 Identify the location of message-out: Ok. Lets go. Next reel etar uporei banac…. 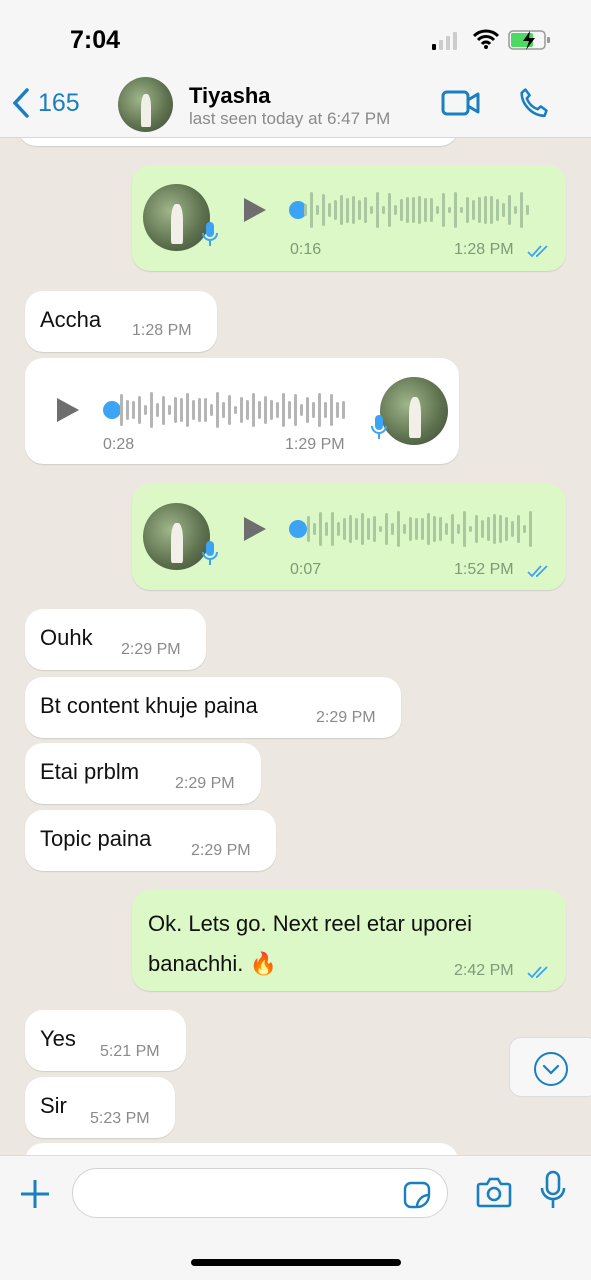
(349, 940).